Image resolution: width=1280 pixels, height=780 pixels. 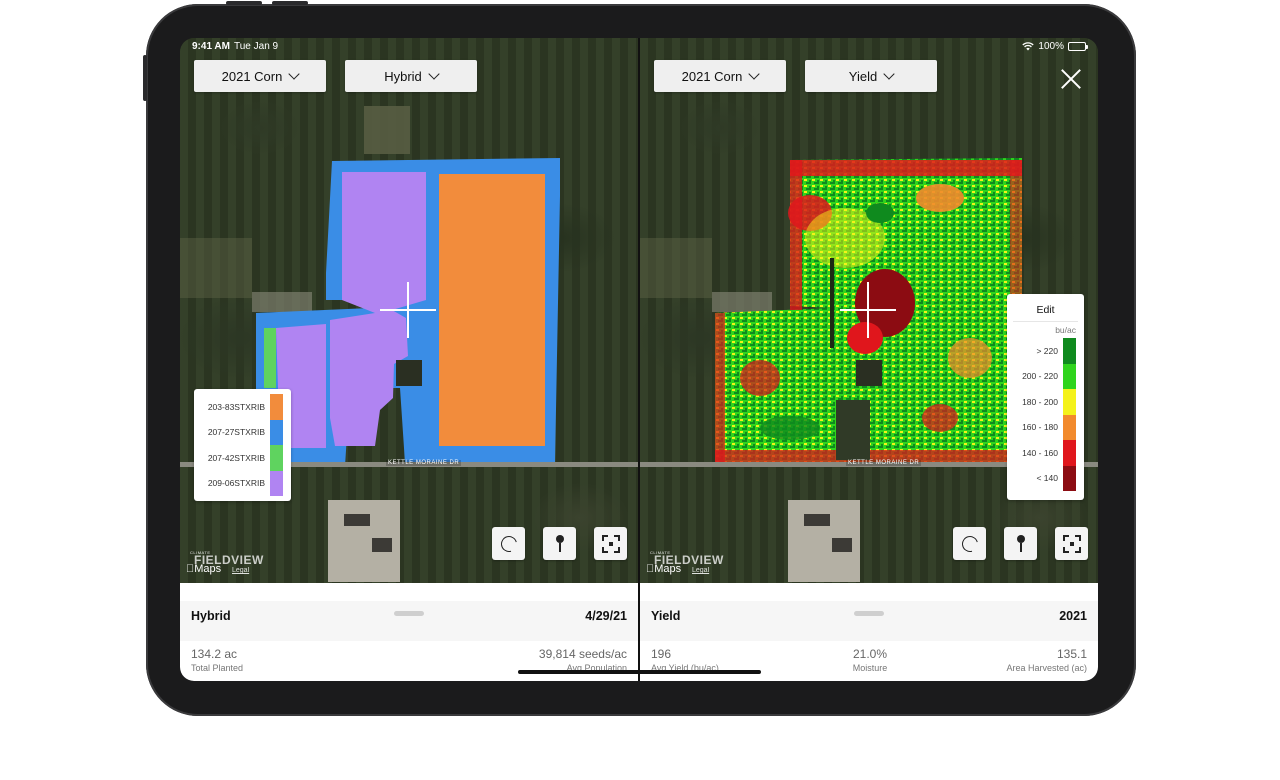 I want to click on legend-item: < 140, so click(x=1044, y=478).